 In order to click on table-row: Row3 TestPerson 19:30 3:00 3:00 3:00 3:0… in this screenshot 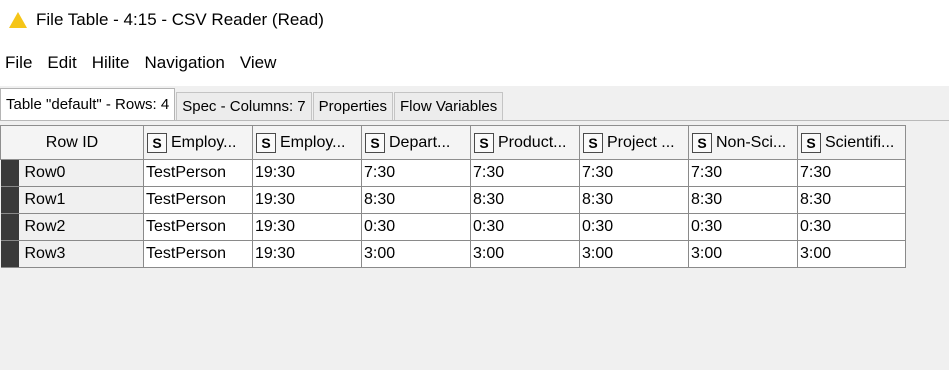, I will do `click(453, 254)`.